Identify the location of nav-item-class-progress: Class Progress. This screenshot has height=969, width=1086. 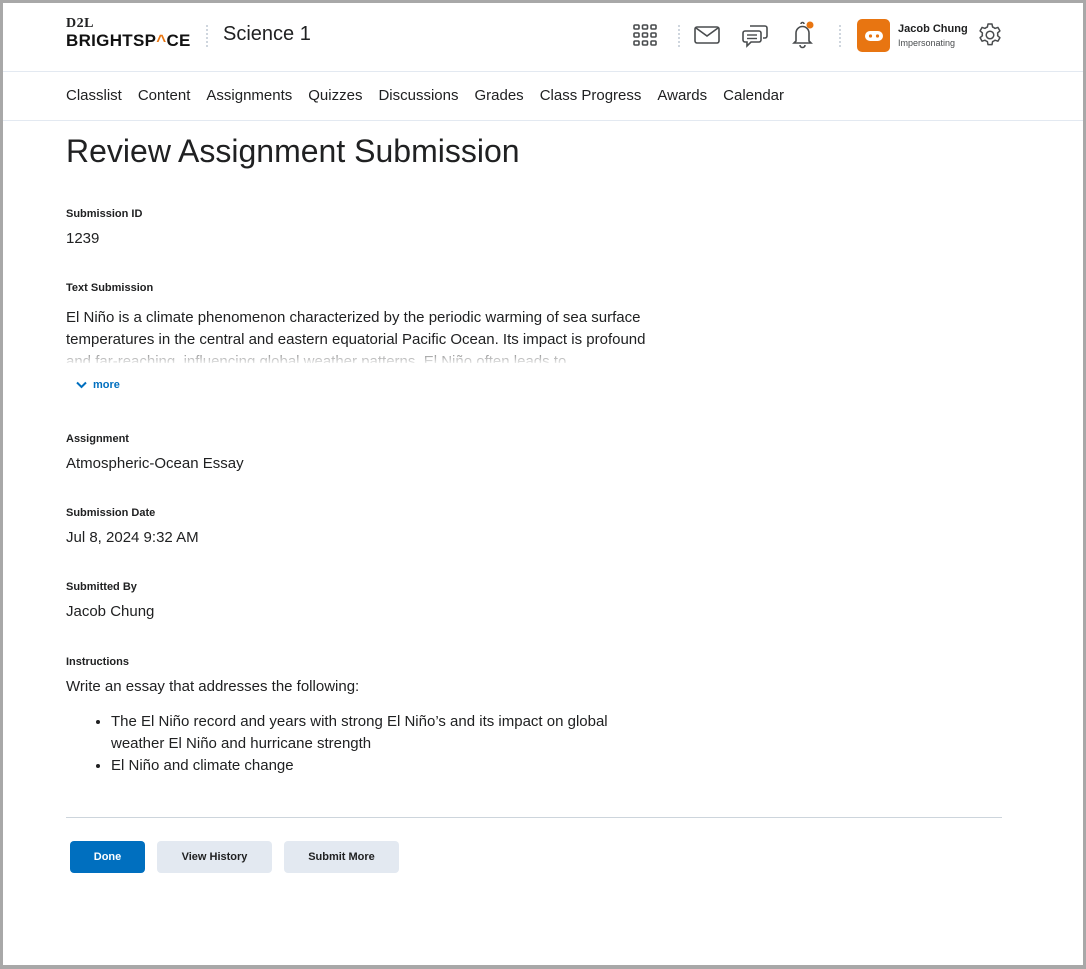
(591, 95).